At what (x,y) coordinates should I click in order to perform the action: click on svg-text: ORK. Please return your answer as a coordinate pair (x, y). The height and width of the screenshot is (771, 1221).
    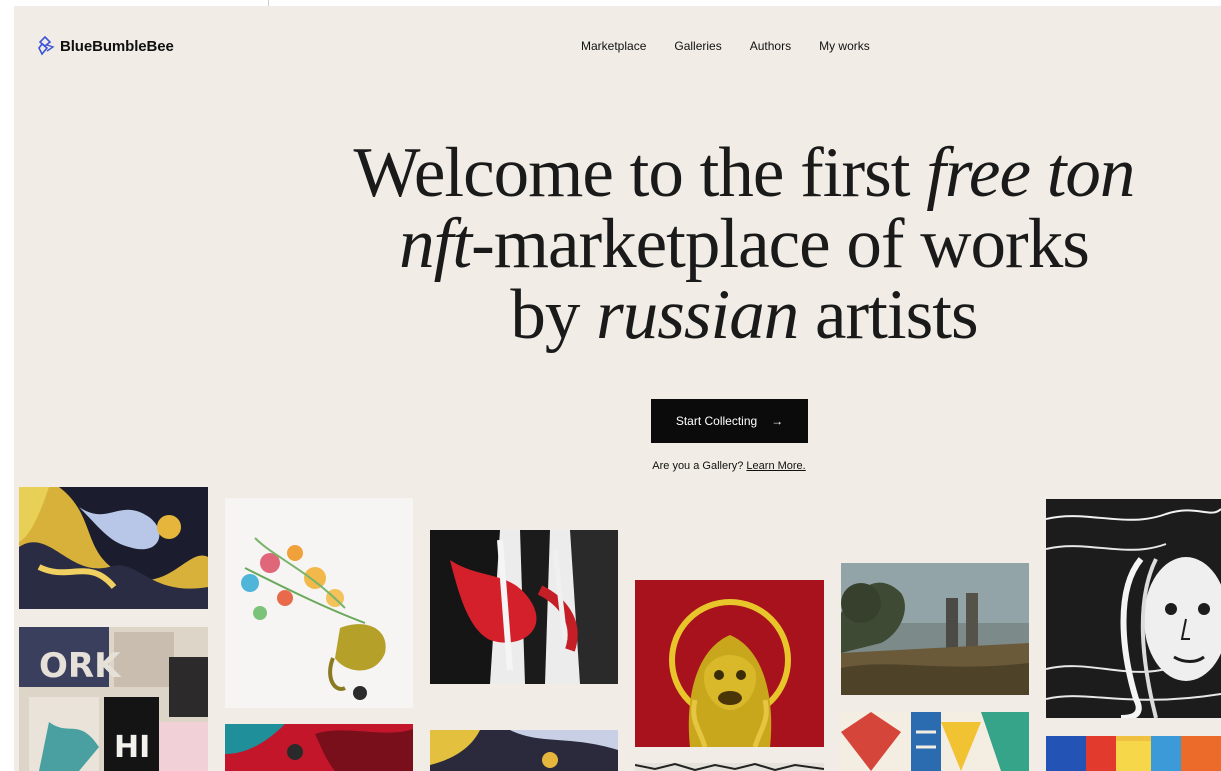
    Looking at the image, I should click on (80, 666).